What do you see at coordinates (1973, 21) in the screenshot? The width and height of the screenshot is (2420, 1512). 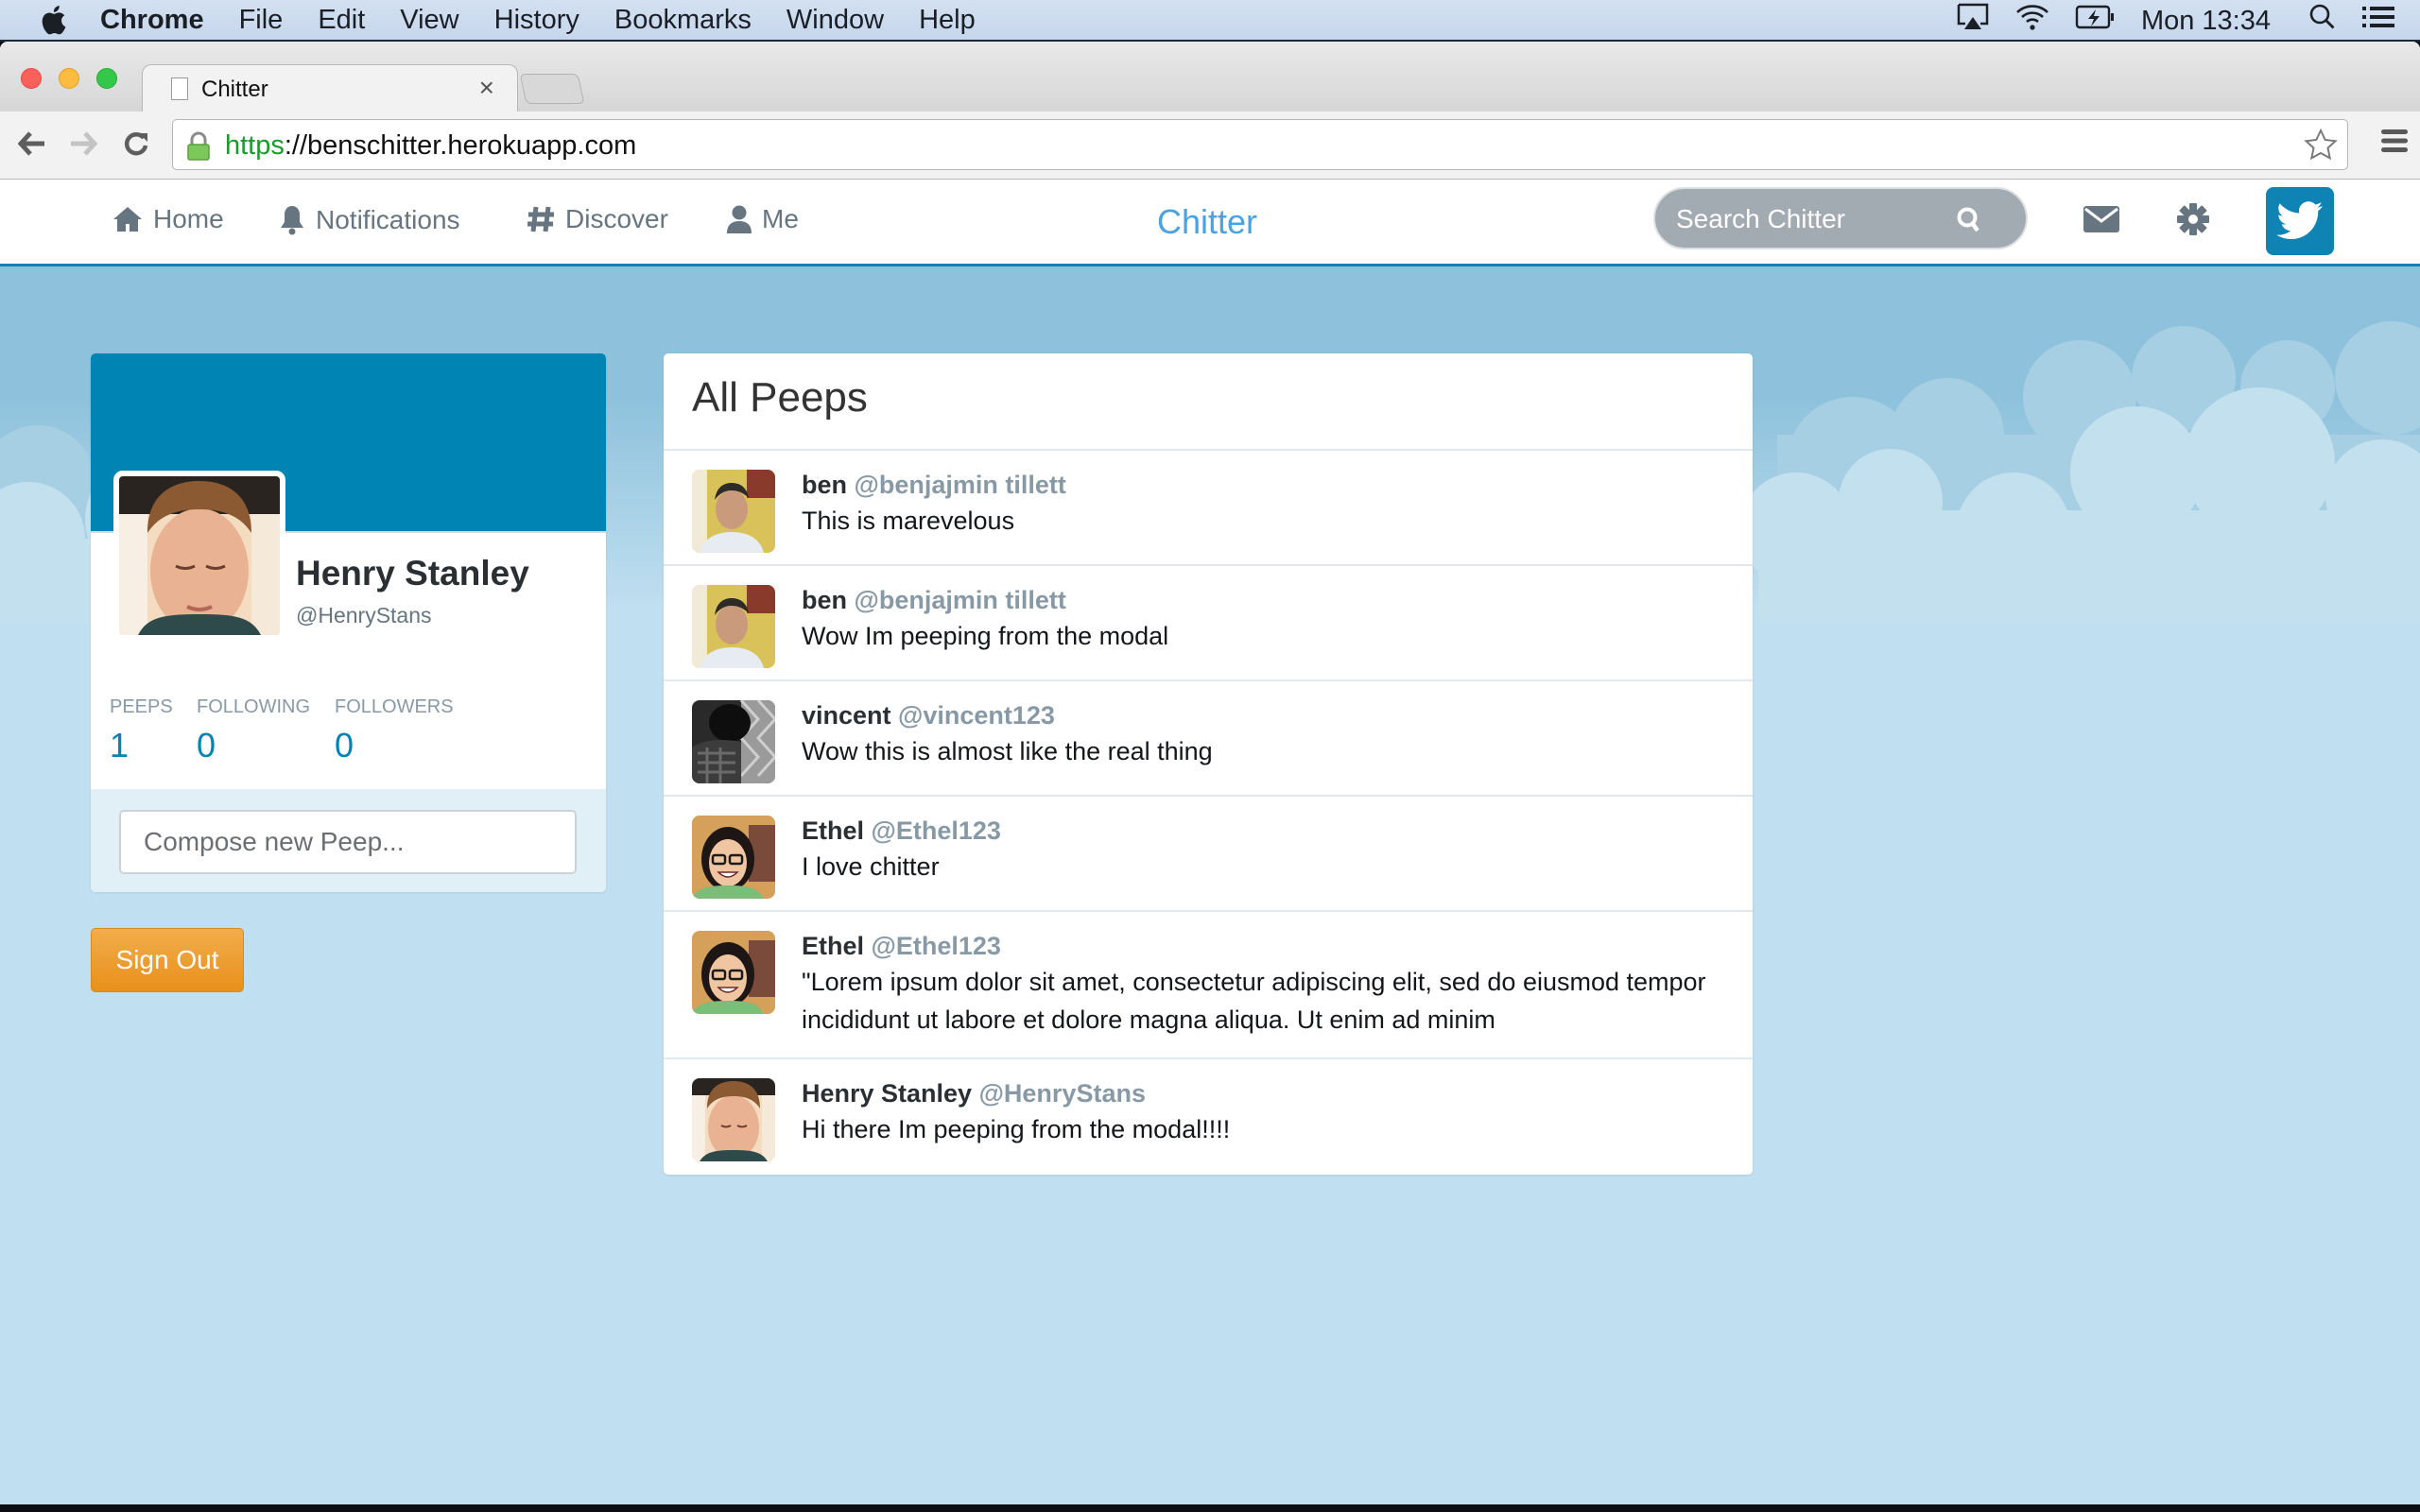 I see `airplay-icon` at bounding box center [1973, 21].